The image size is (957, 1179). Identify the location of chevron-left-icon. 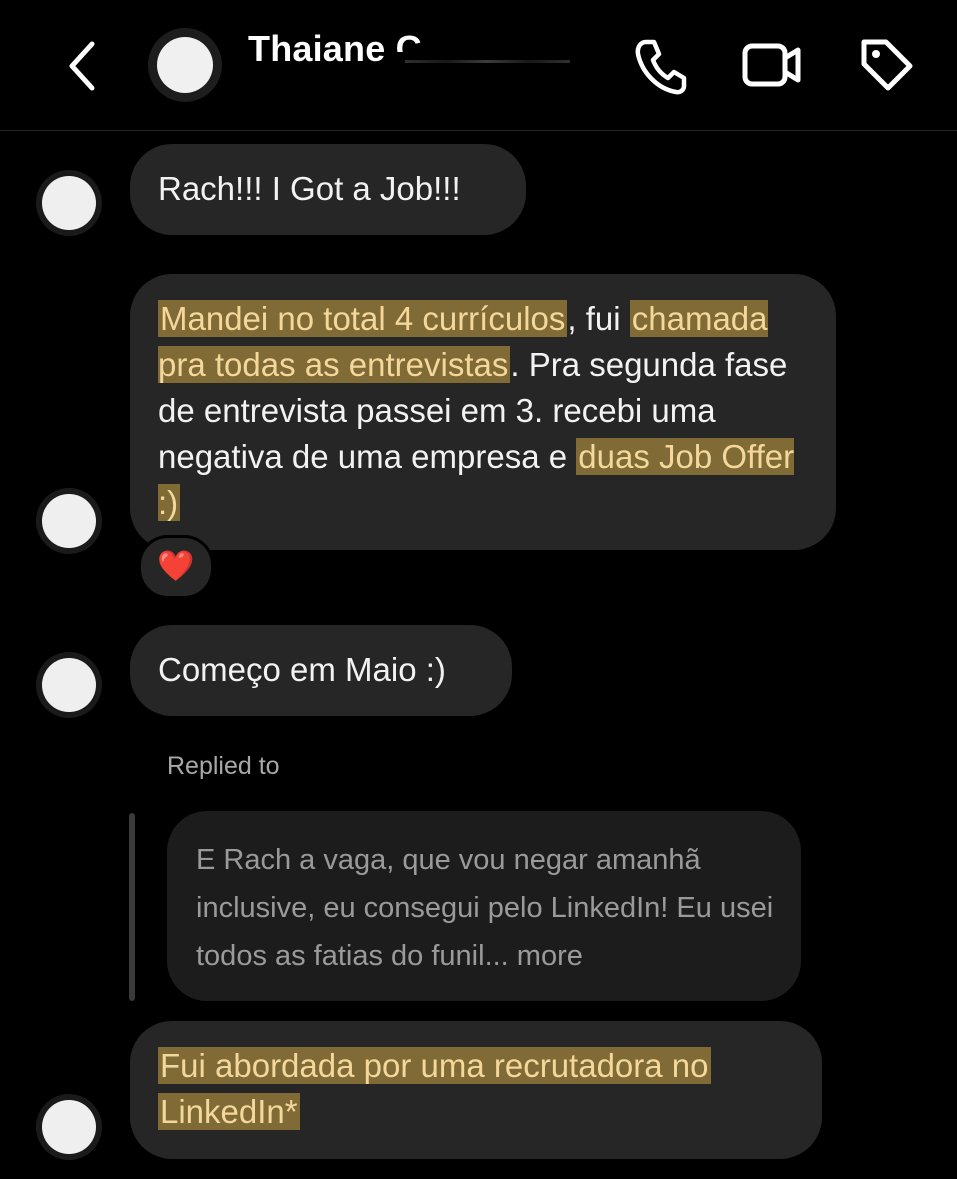
(84, 66).